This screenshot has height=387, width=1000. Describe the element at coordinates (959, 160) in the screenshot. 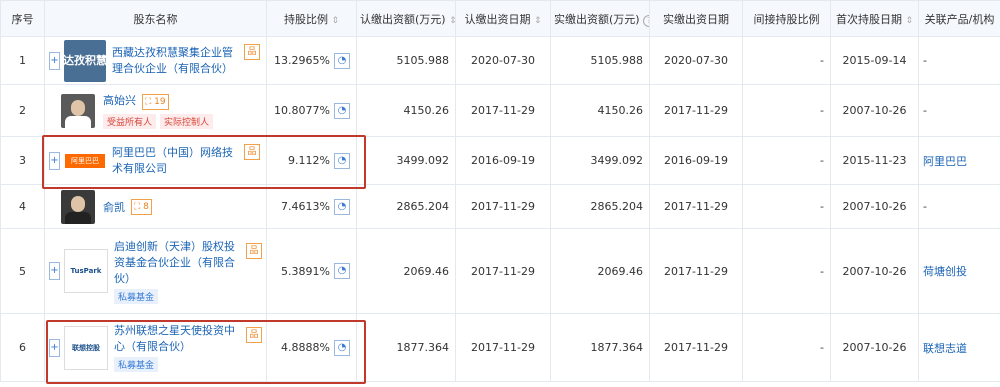

I see `related-link: 阿里巴巴` at that location.